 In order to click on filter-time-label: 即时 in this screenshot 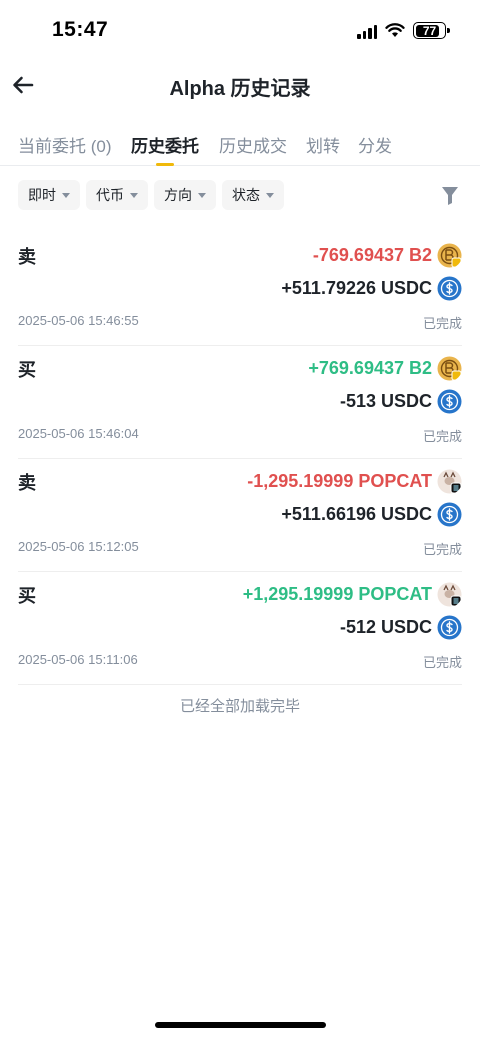, I will do `click(42, 195)`.